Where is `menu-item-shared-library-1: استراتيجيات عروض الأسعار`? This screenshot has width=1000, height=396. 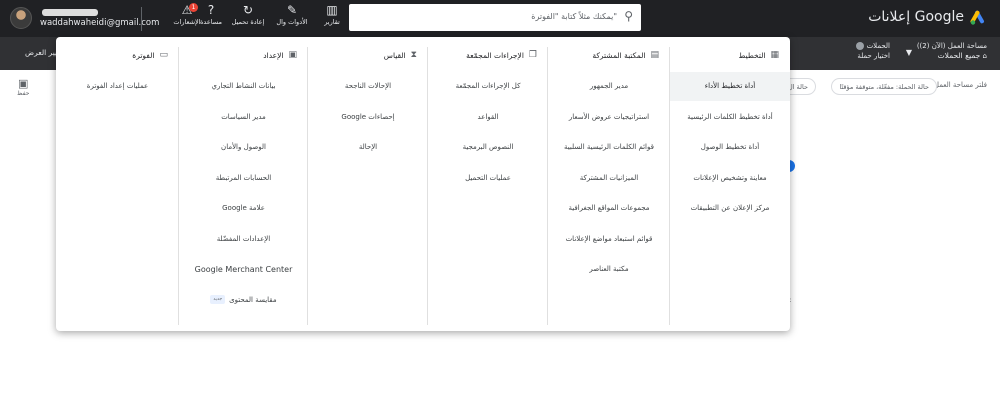 menu-item-shared-library-1: استراتيجيات عروض الأسعار is located at coordinates (609, 117).